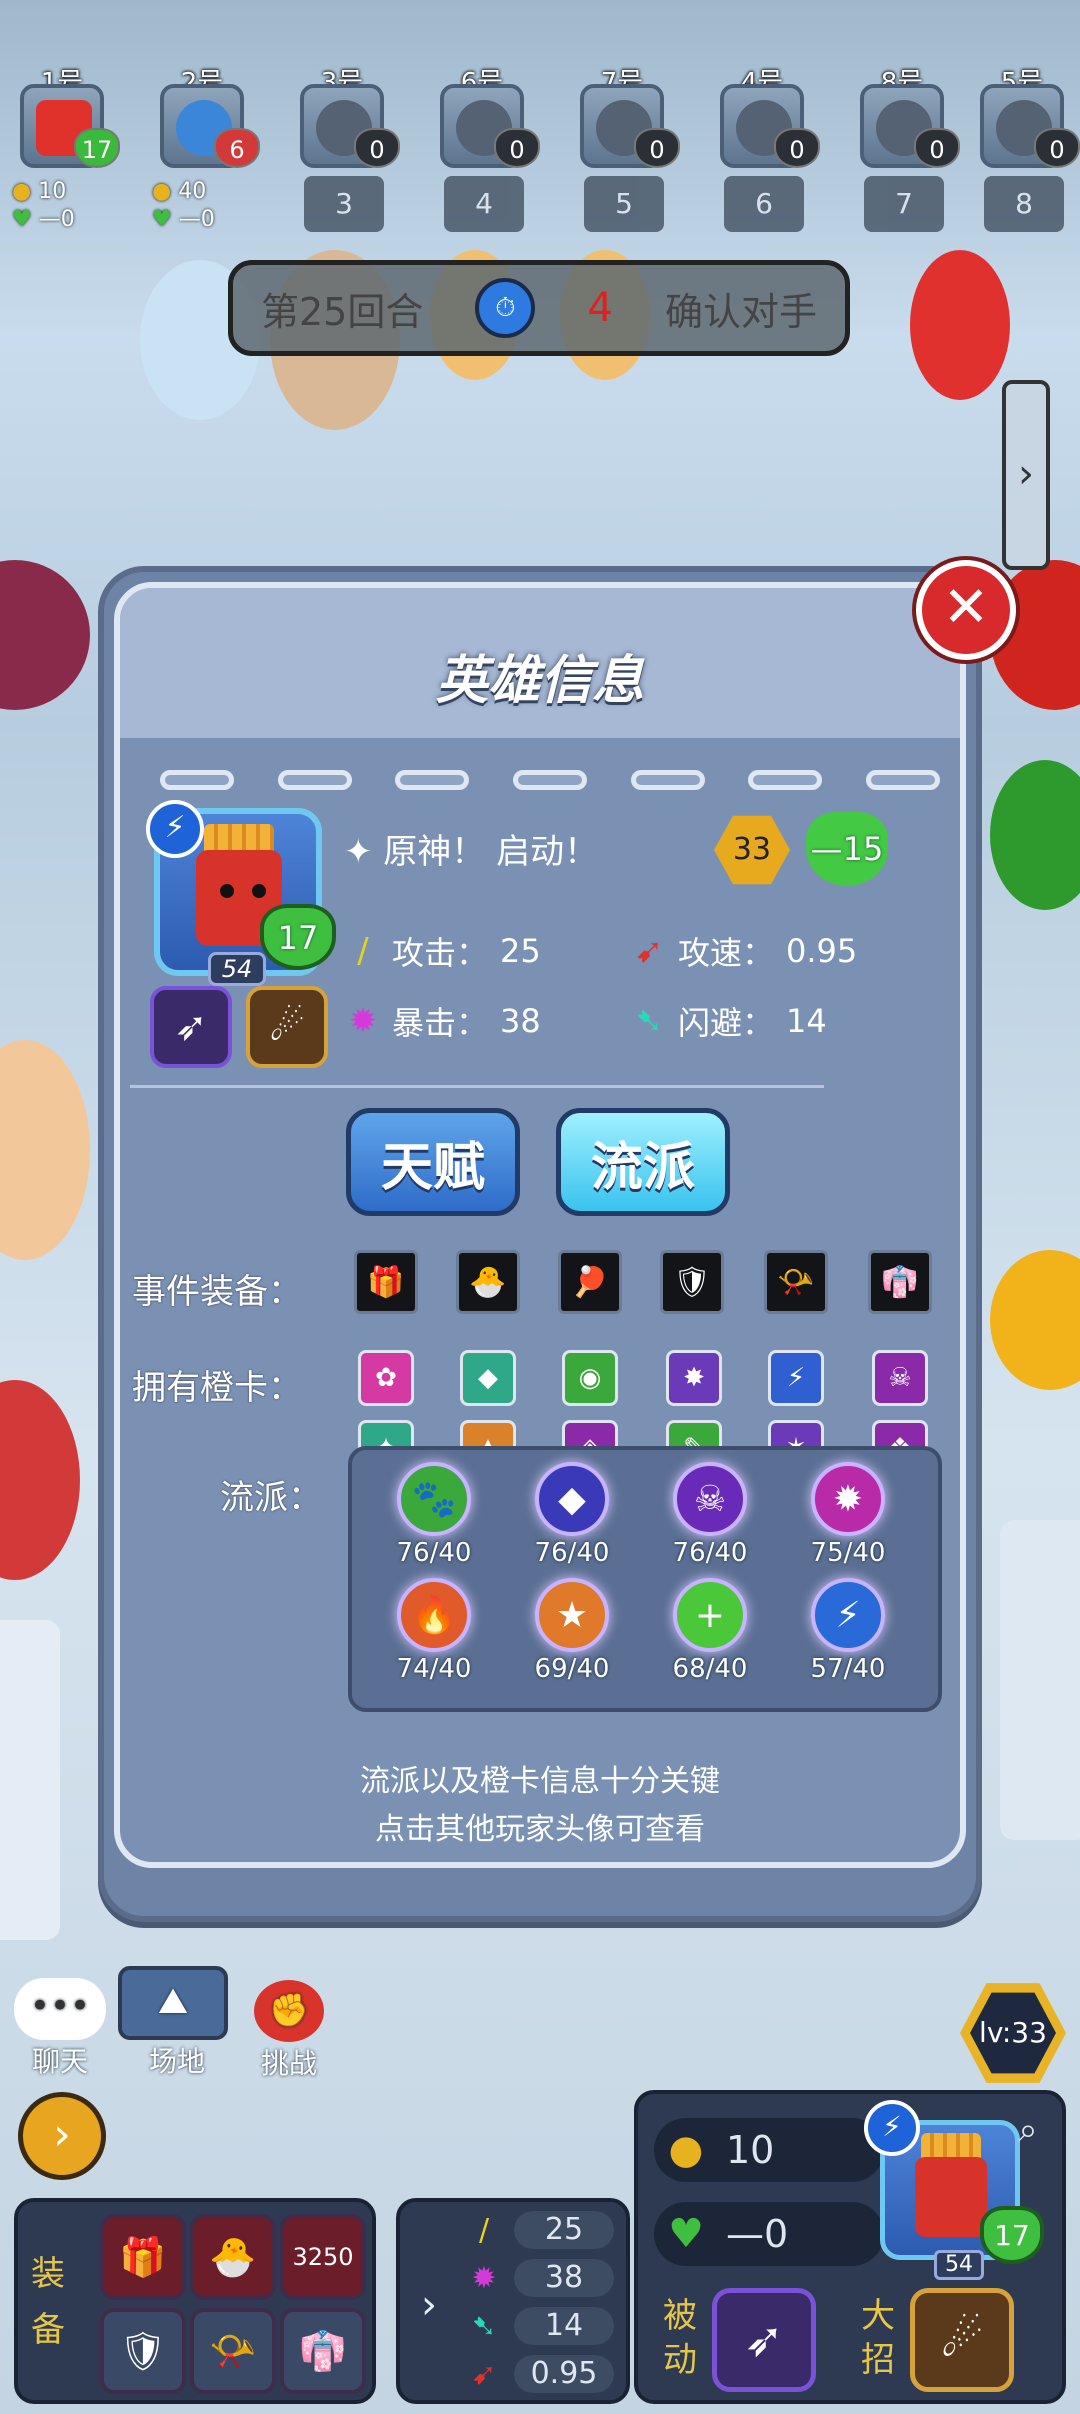 The height and width of the screenshot is (2414, 1080). Describe the element at coordinates (237, 969) in the screenshot. I see `hero-level: 54` at that location.